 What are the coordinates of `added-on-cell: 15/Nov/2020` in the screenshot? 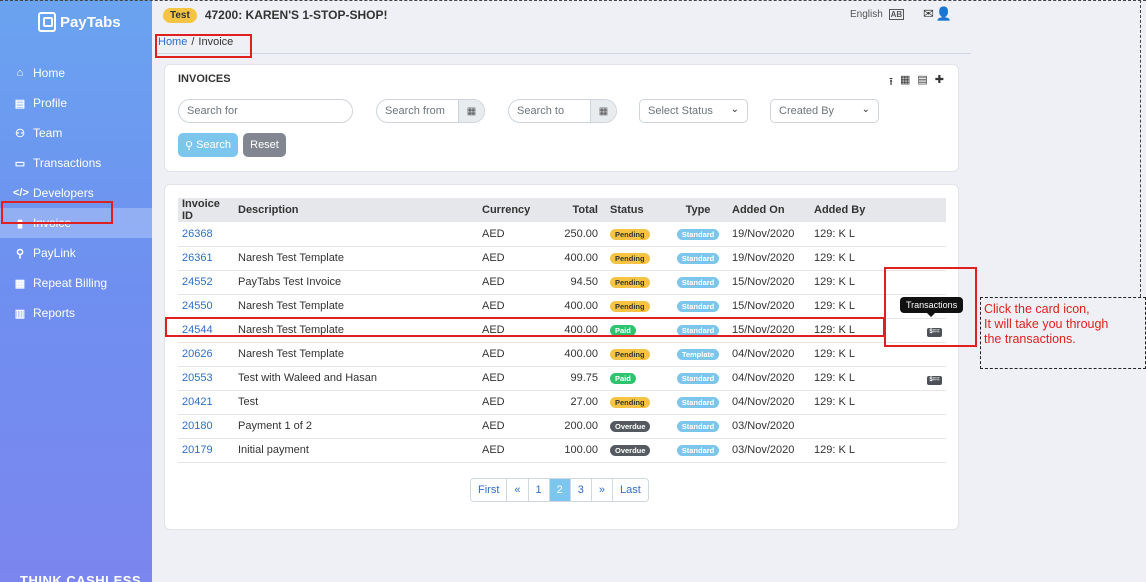 It's located at (763, 330).